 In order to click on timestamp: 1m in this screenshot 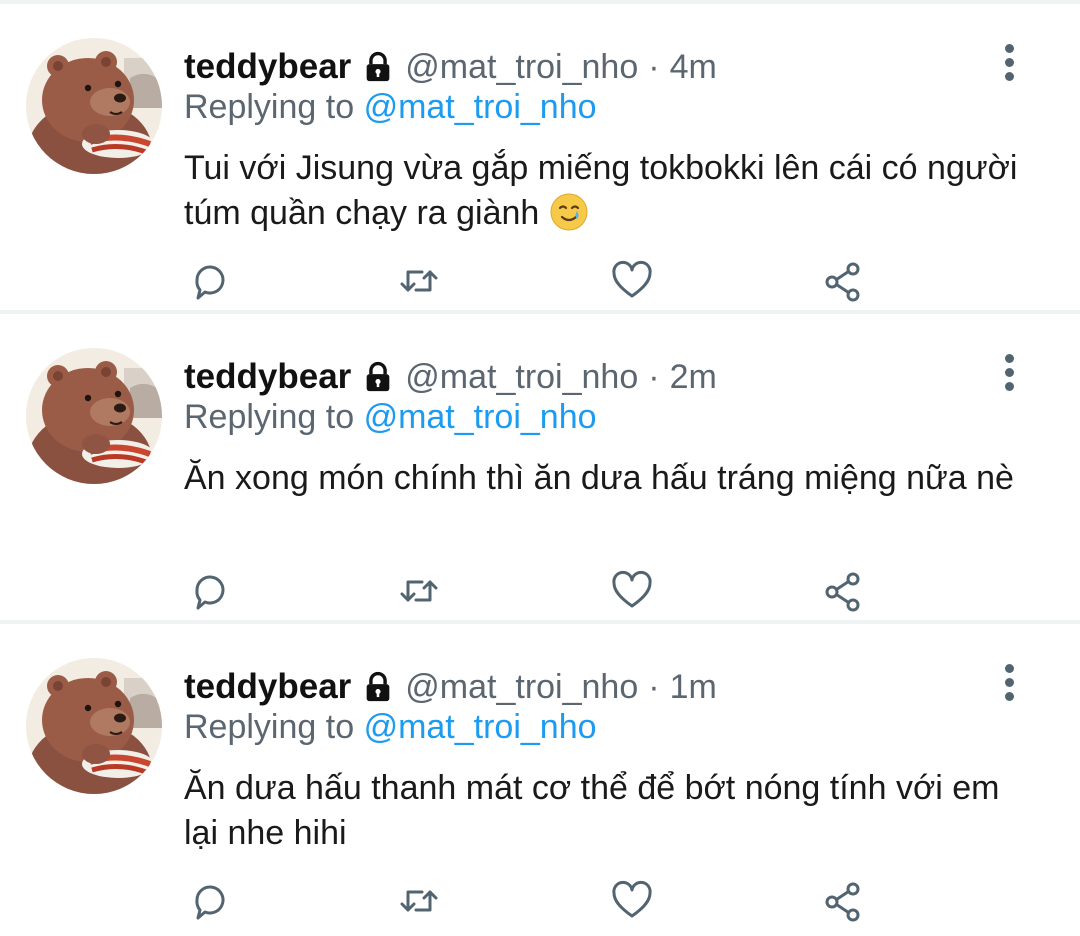, I will do `click(693, 687)`.